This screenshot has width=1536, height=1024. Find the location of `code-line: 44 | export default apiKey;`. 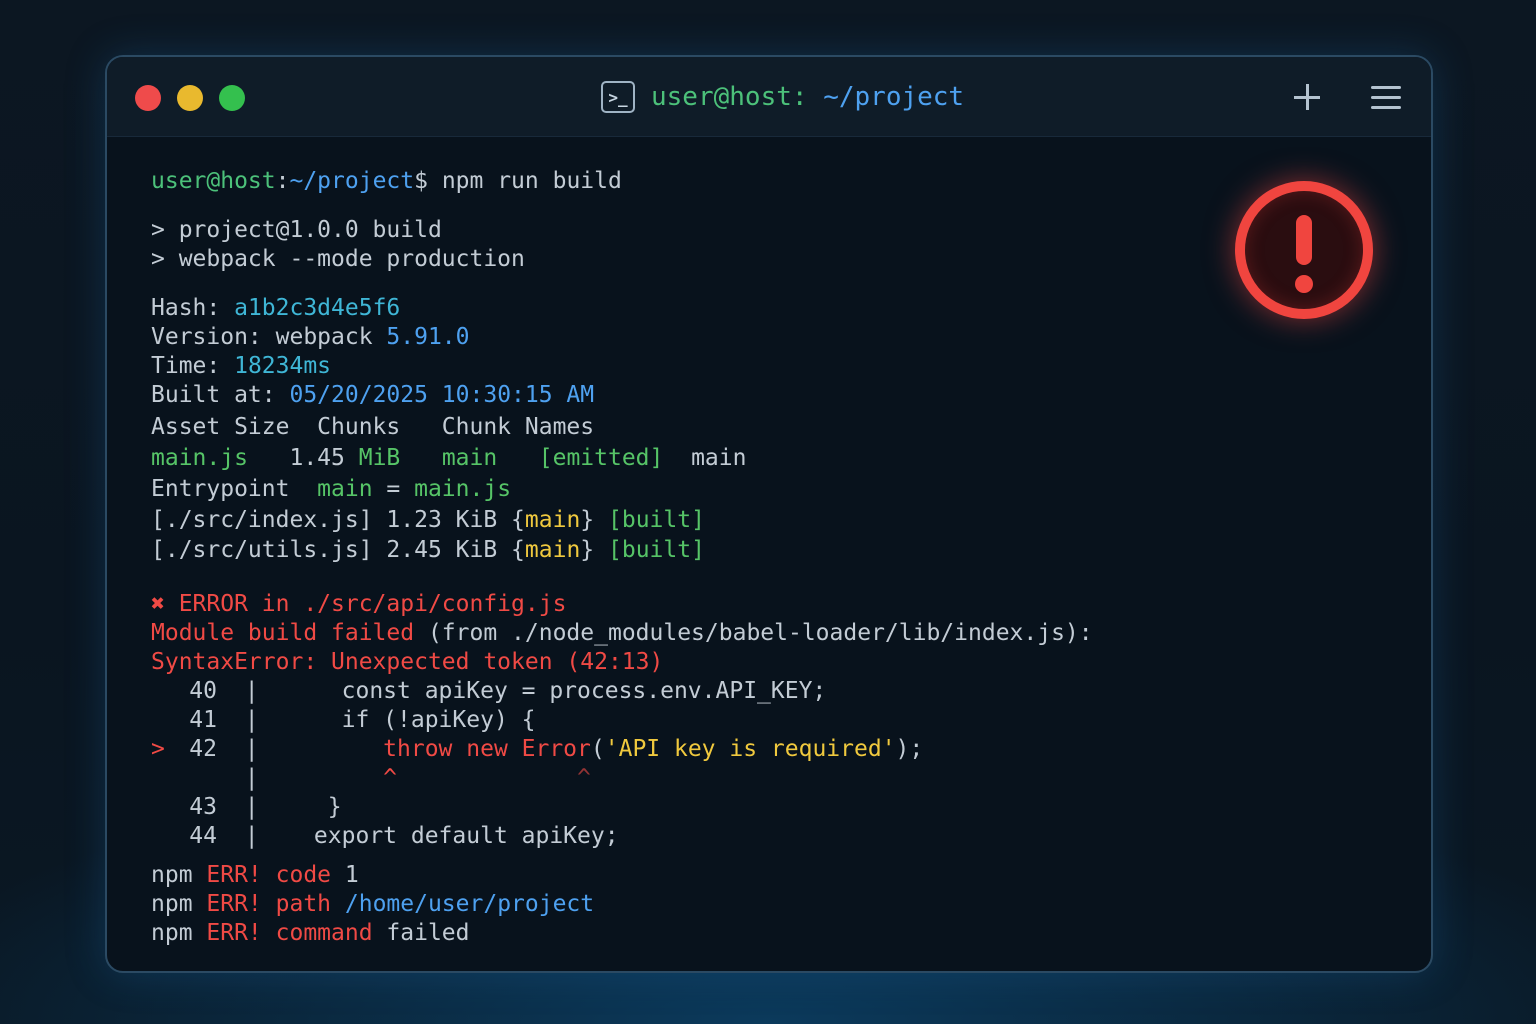

code-line: 44 | export default apiKey; is located at coordinates (404, 836).